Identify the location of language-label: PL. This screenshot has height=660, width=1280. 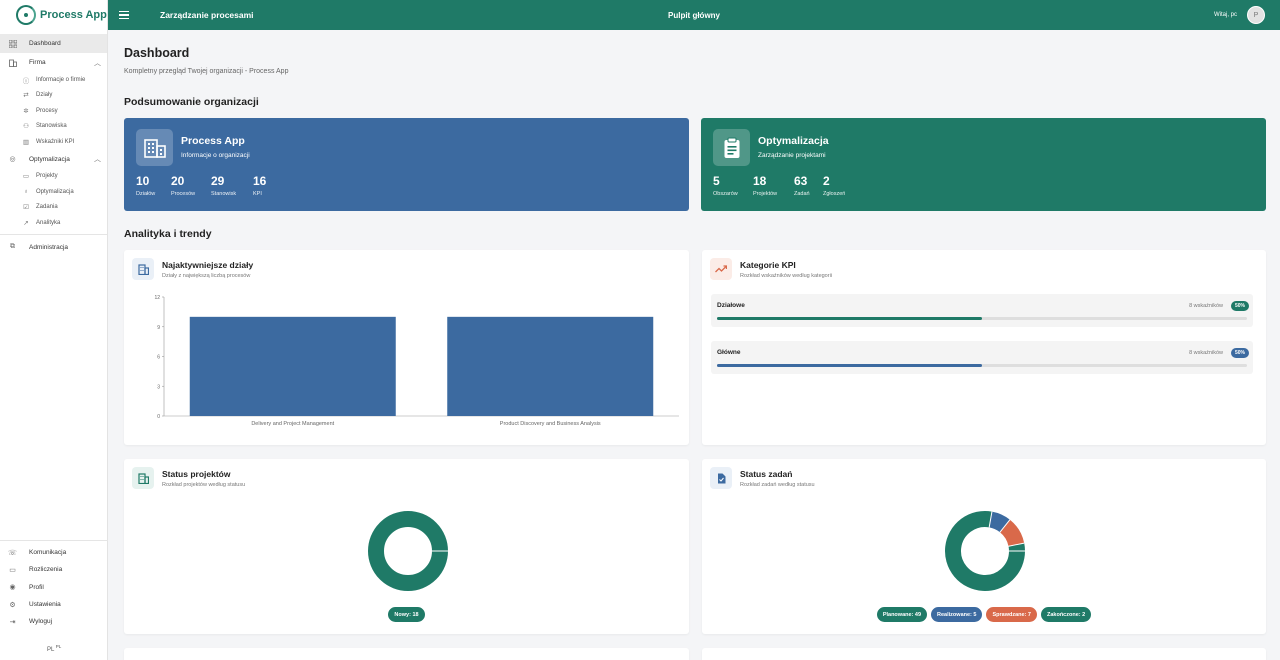
(51, 650).